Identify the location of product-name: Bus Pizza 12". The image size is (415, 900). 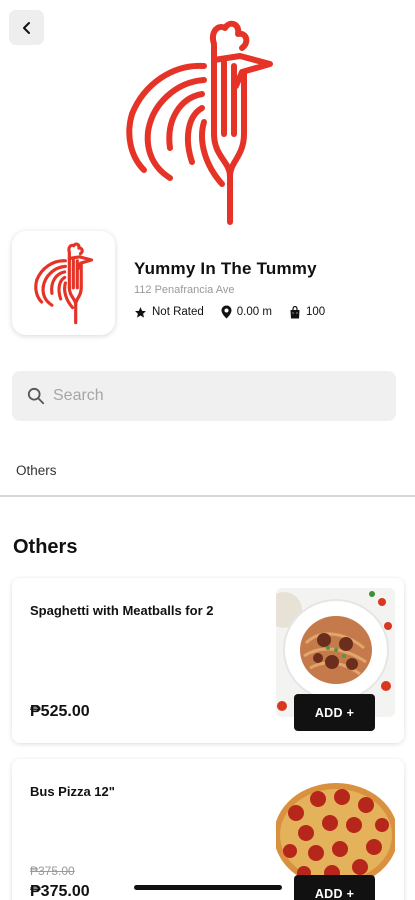
(72, 791).